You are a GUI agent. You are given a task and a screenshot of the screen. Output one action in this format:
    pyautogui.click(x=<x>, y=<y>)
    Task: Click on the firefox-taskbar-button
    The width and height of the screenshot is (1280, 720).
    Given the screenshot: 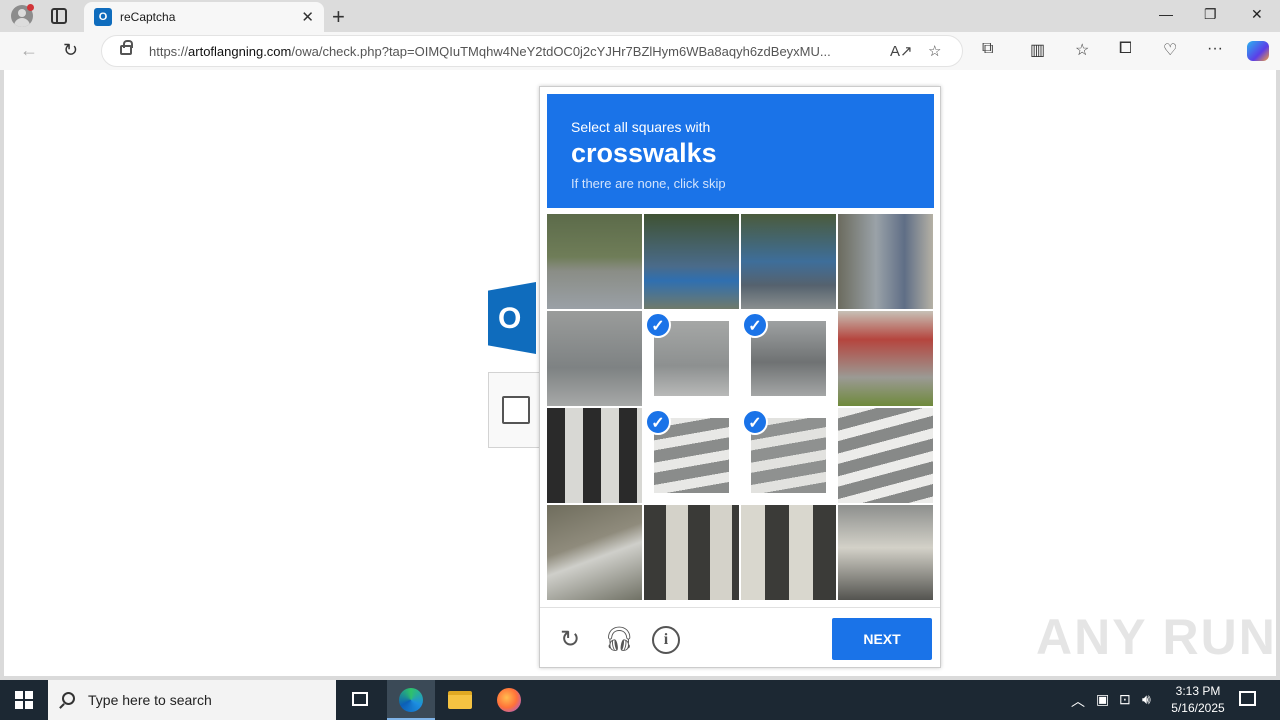 What is the action you would take?
    pyautogui.click(x=509, y=700)
    